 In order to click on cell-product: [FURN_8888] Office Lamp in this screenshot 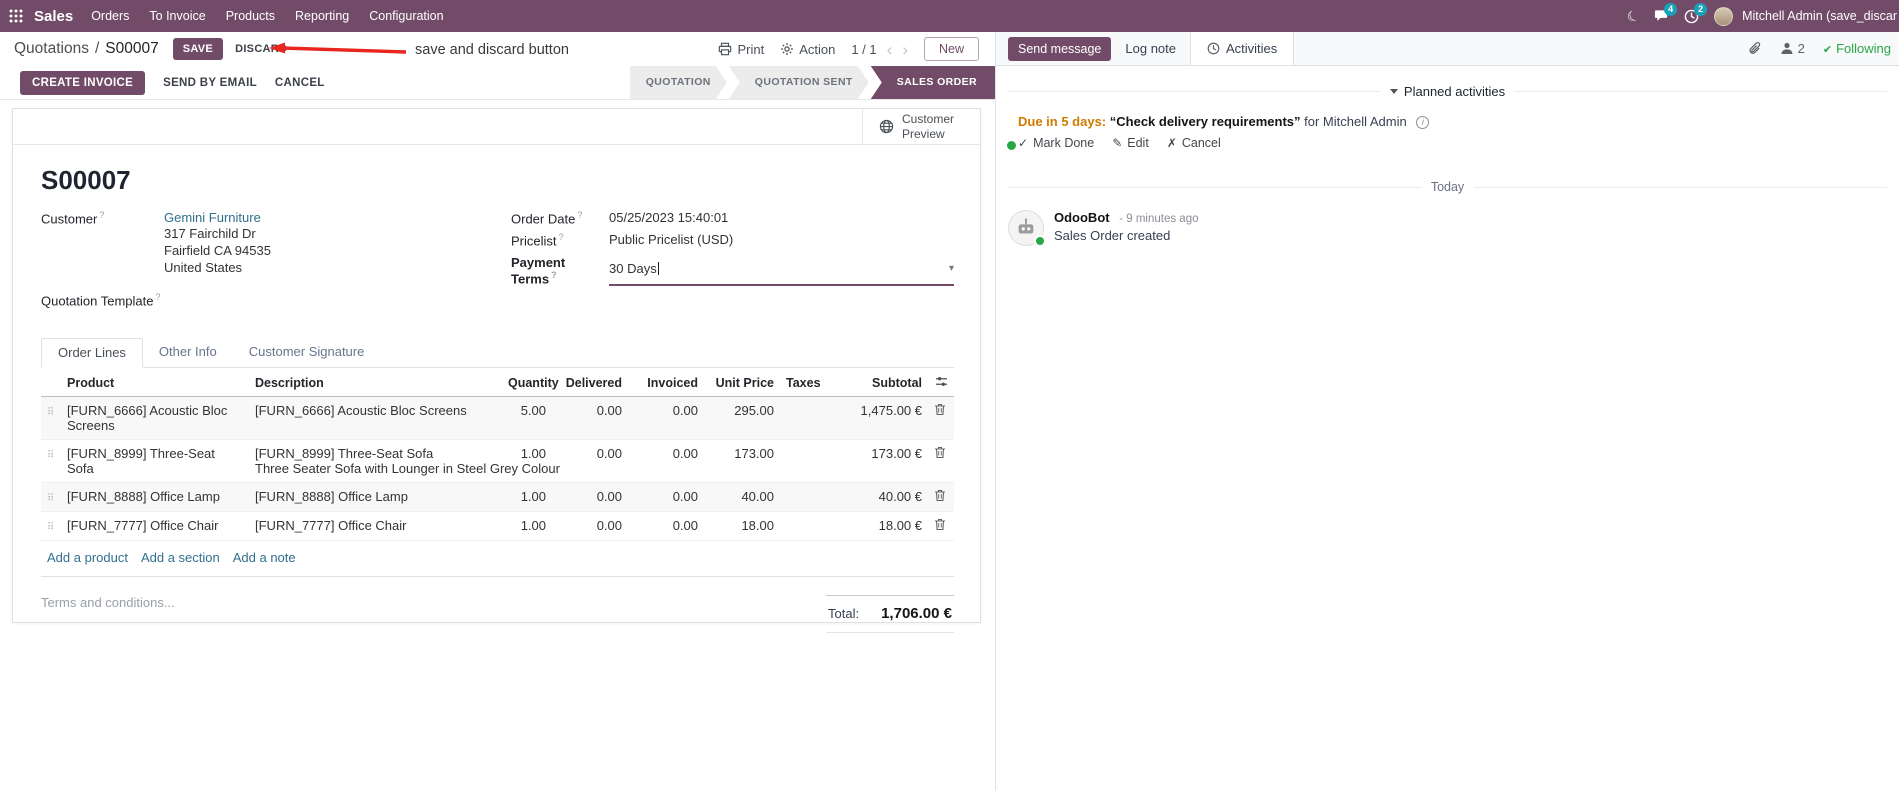, I will do `click(155, 497)`.